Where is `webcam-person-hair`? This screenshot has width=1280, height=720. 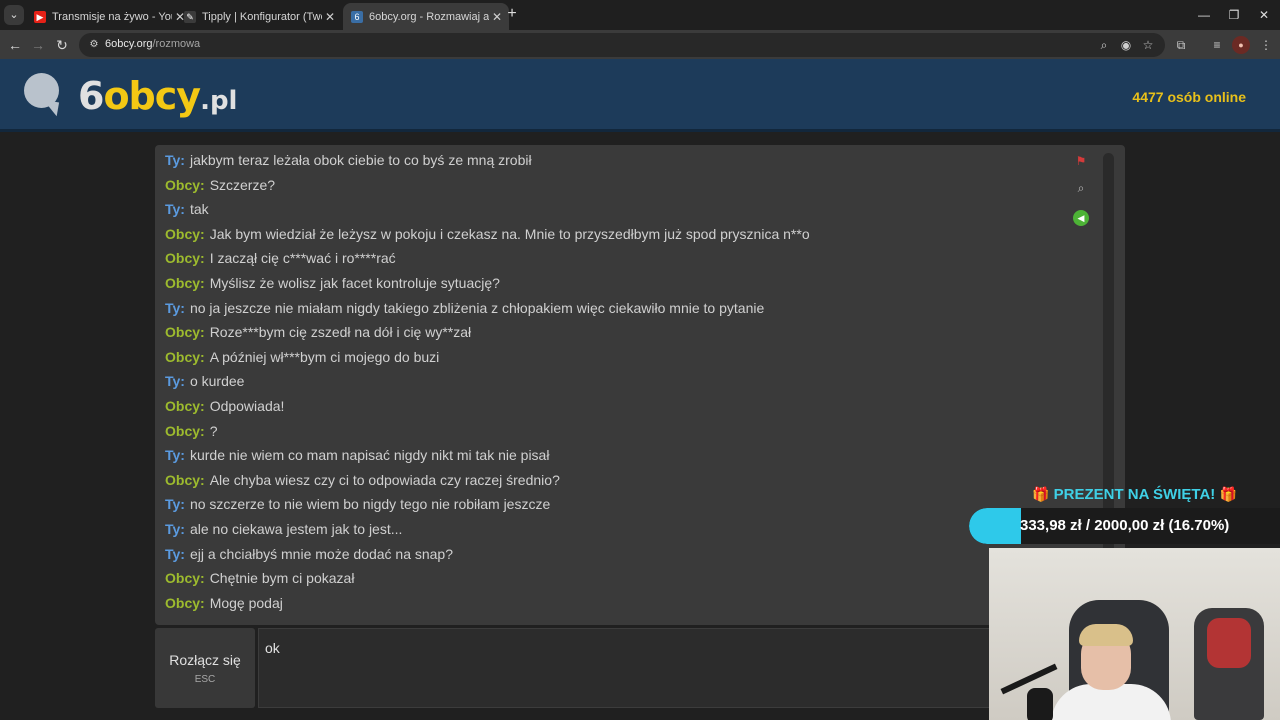
webcam-person-hair is located at coordinates (1106, 635).